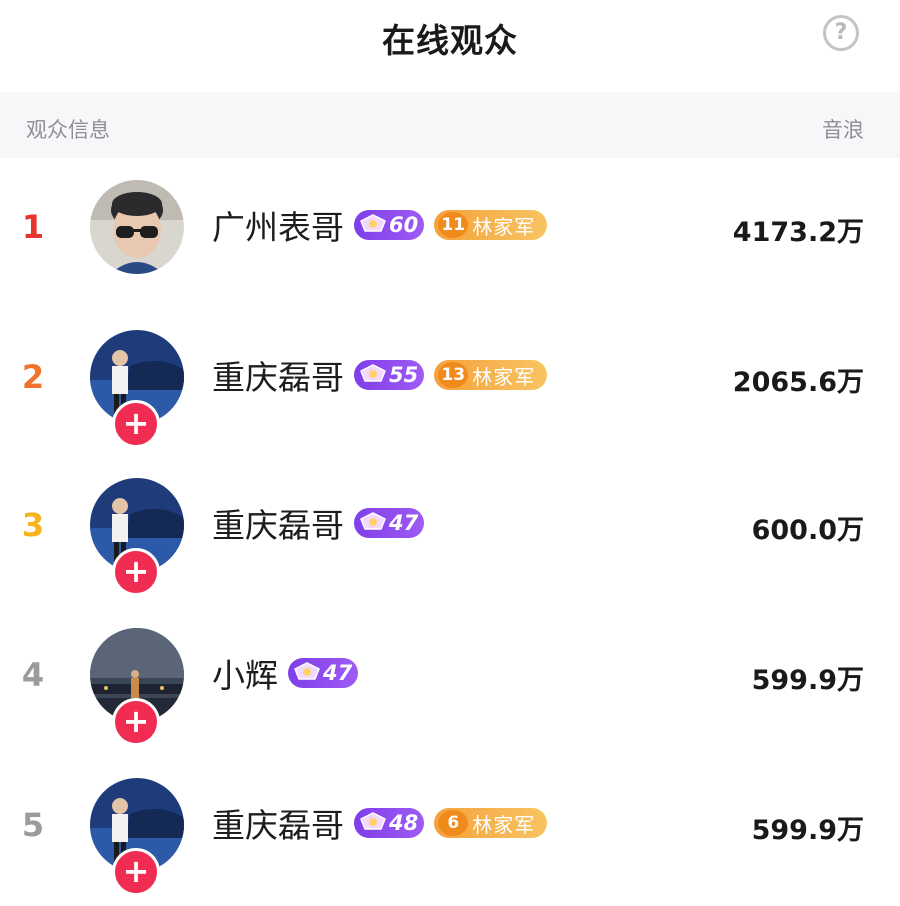 The image size is (900, 906). I want to click on fan-club-badge: 13 林家军, so click(491, 375).